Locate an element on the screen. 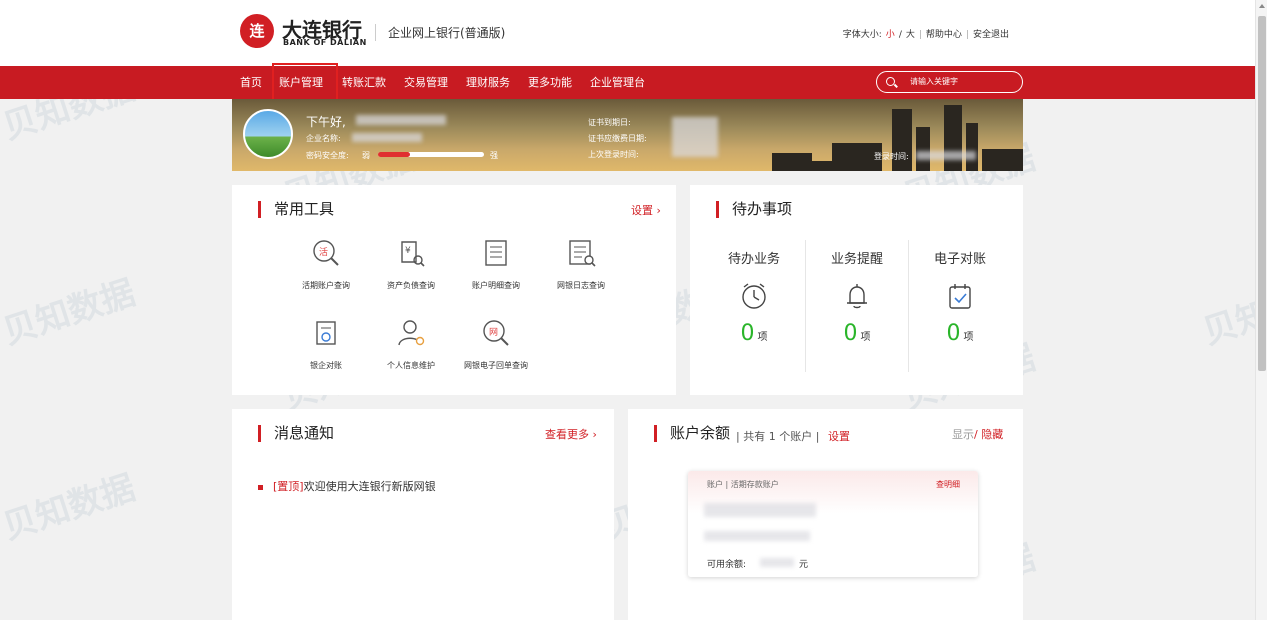 This screenshot has height=620, width=1267. tool-label: 网银电子回单查询 is located at coordinates (496, 365).